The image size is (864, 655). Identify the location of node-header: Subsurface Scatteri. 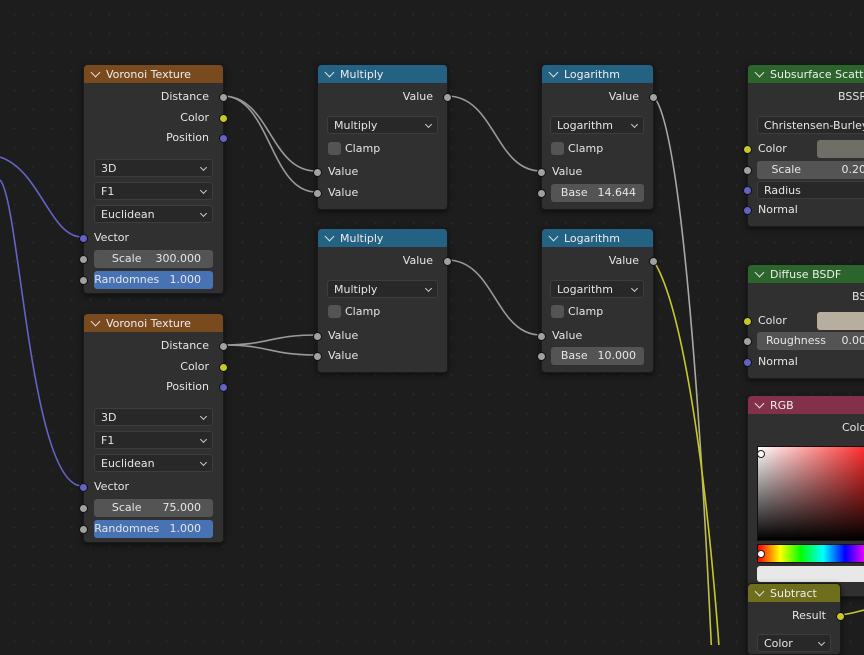
(806, 74).